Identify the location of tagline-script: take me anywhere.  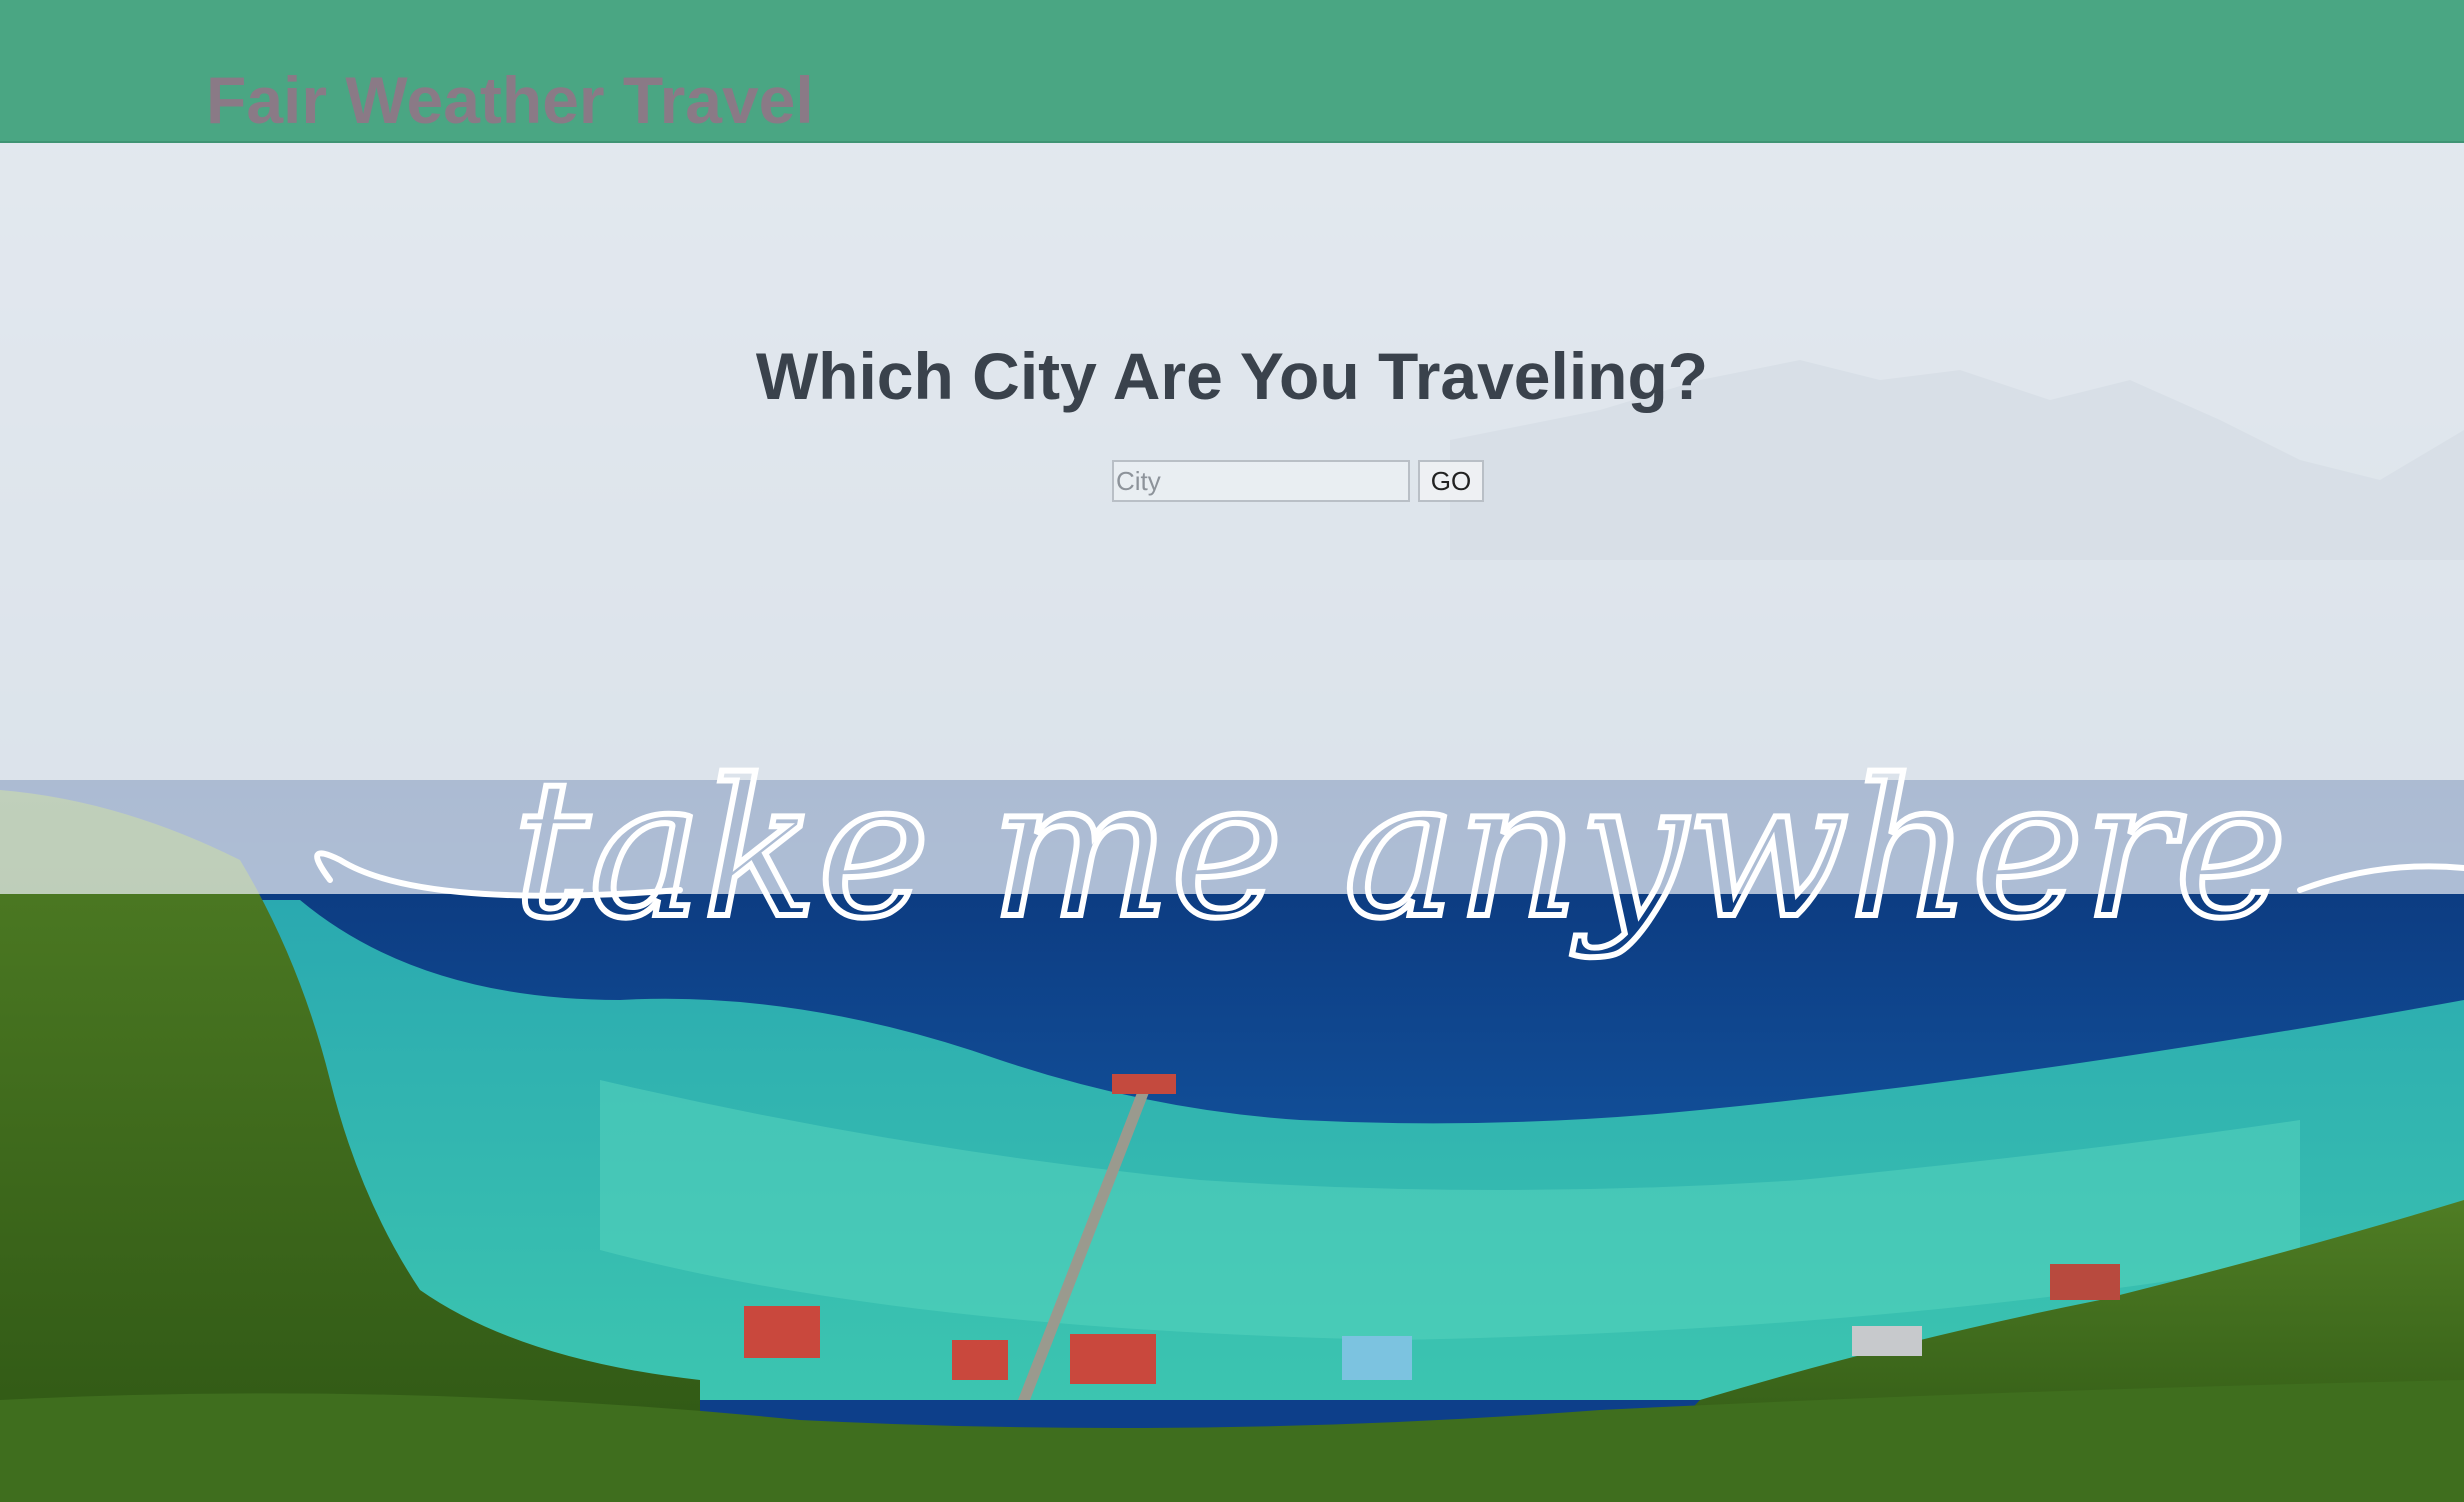
(1389, 851).